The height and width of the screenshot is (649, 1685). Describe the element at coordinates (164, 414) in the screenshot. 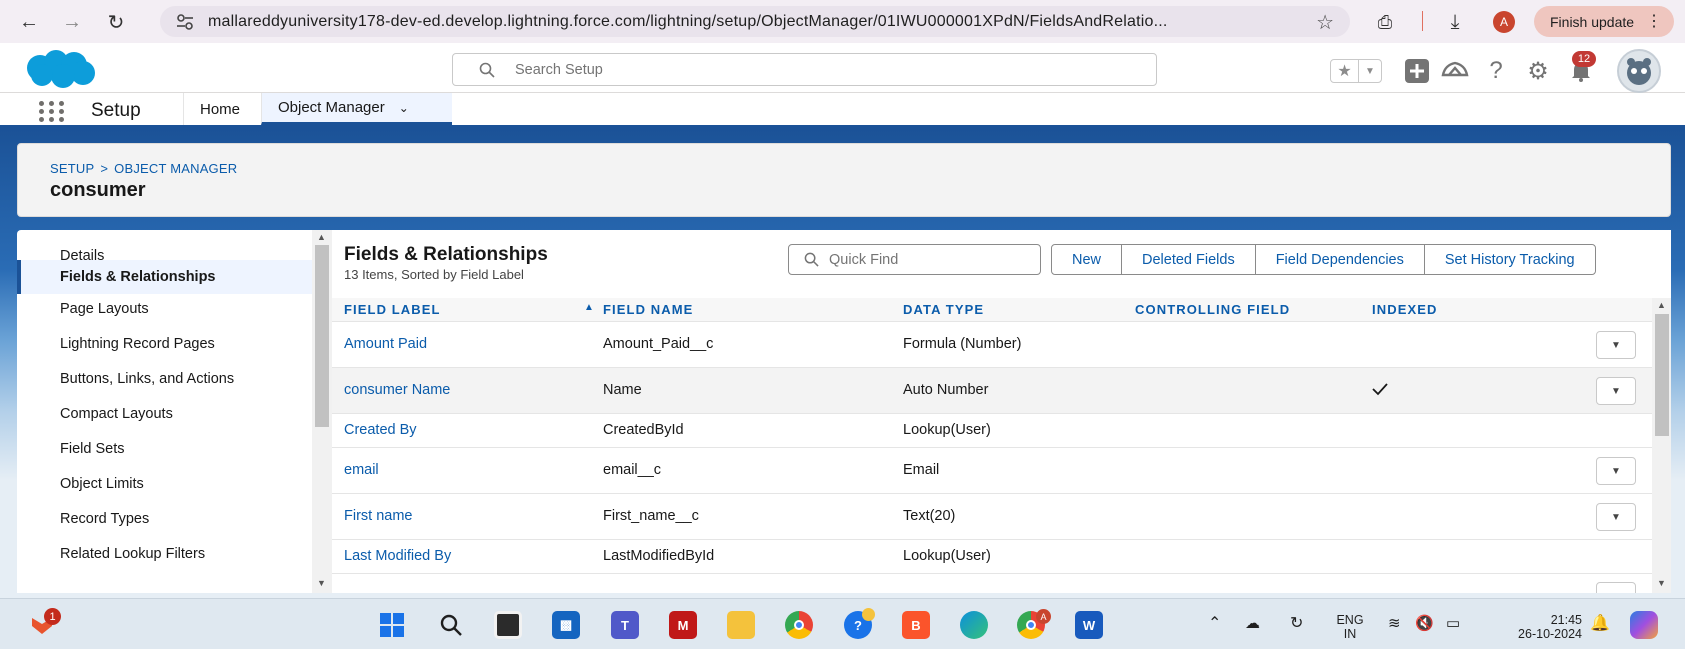

I see `sidebar-item-compact-layouts: Compact Layouts` at that location.